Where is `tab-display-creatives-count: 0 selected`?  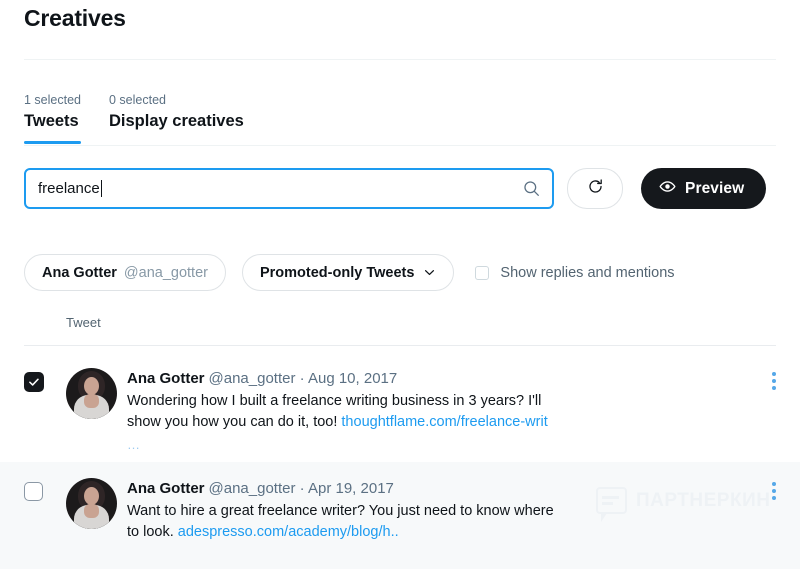 tab-display-creatives-count: 0 selected is located at coordinates (137, 100).